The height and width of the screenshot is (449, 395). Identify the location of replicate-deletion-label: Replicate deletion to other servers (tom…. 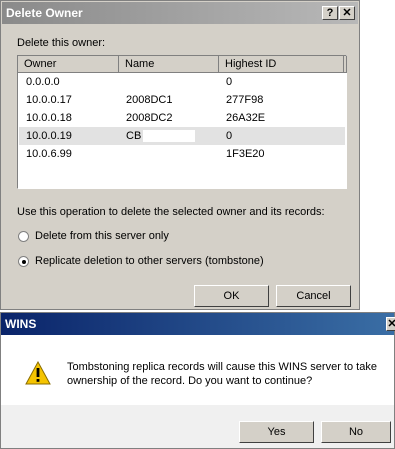
(149, 261).